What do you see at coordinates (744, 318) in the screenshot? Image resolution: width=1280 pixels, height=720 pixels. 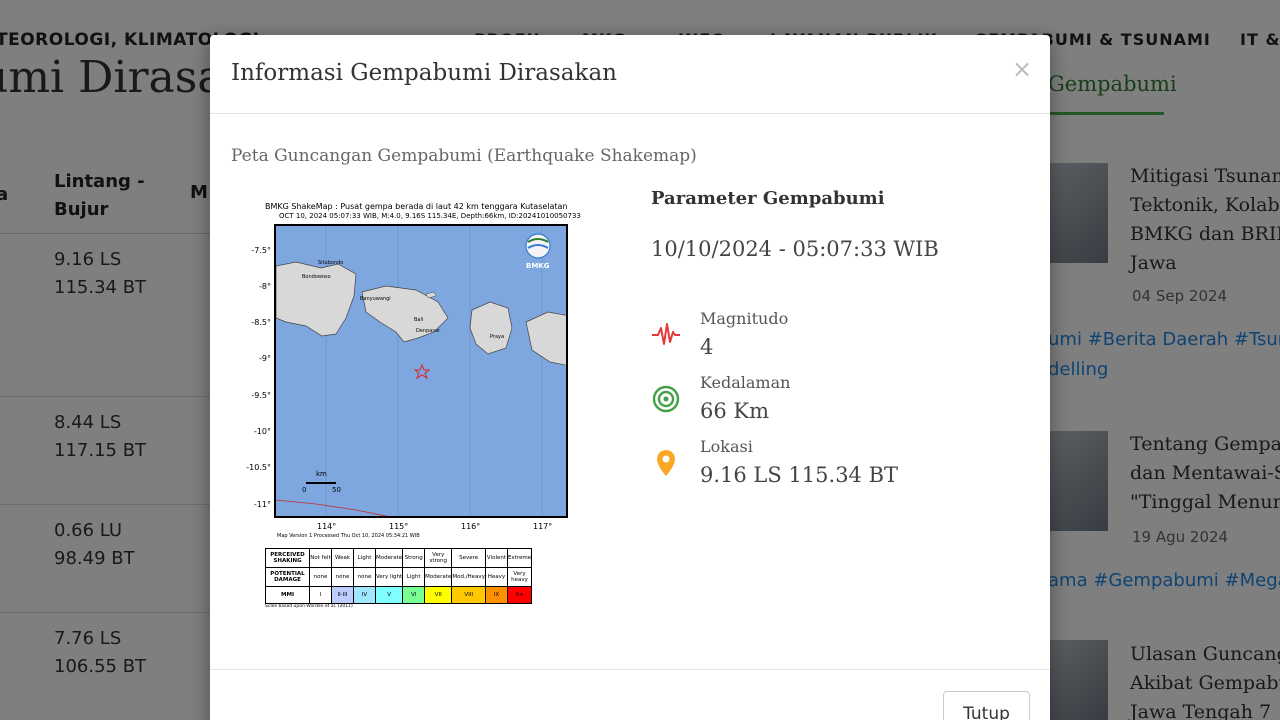 I see `magnitude-label: Magnitudo` at bounding box center [744, 318].